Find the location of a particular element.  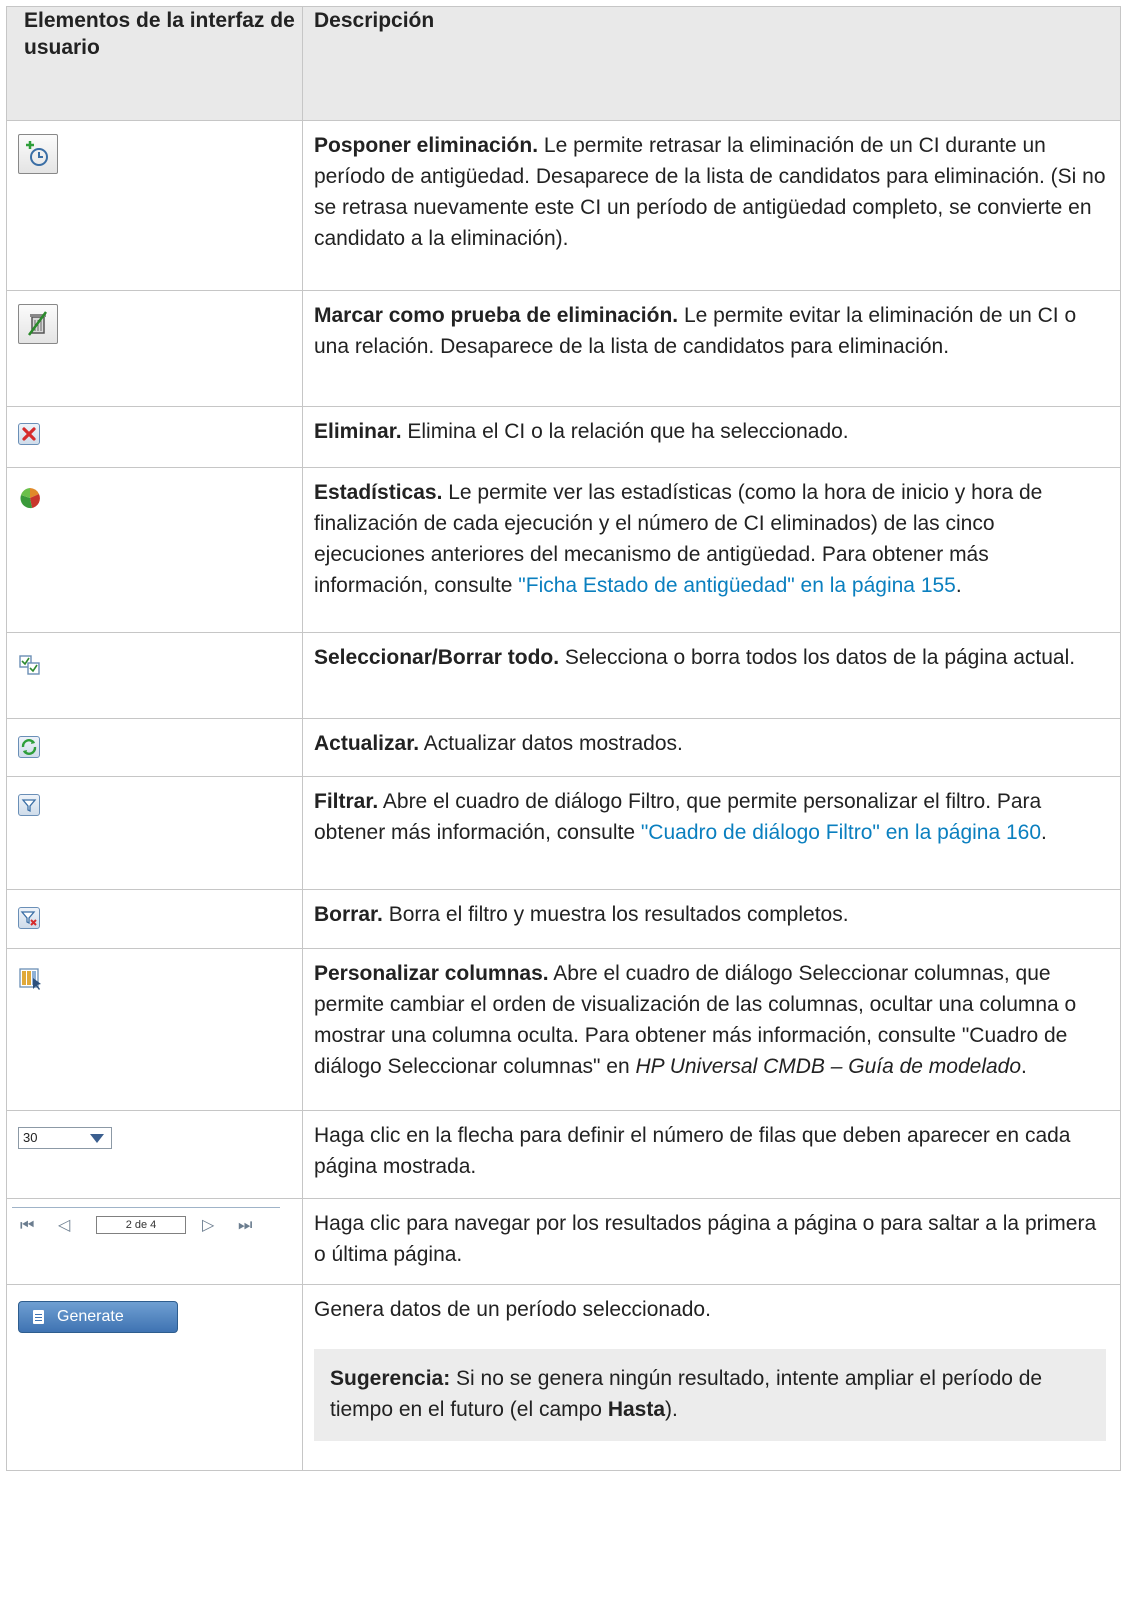

clear-filter-icon is located at coordinates (29, 918).